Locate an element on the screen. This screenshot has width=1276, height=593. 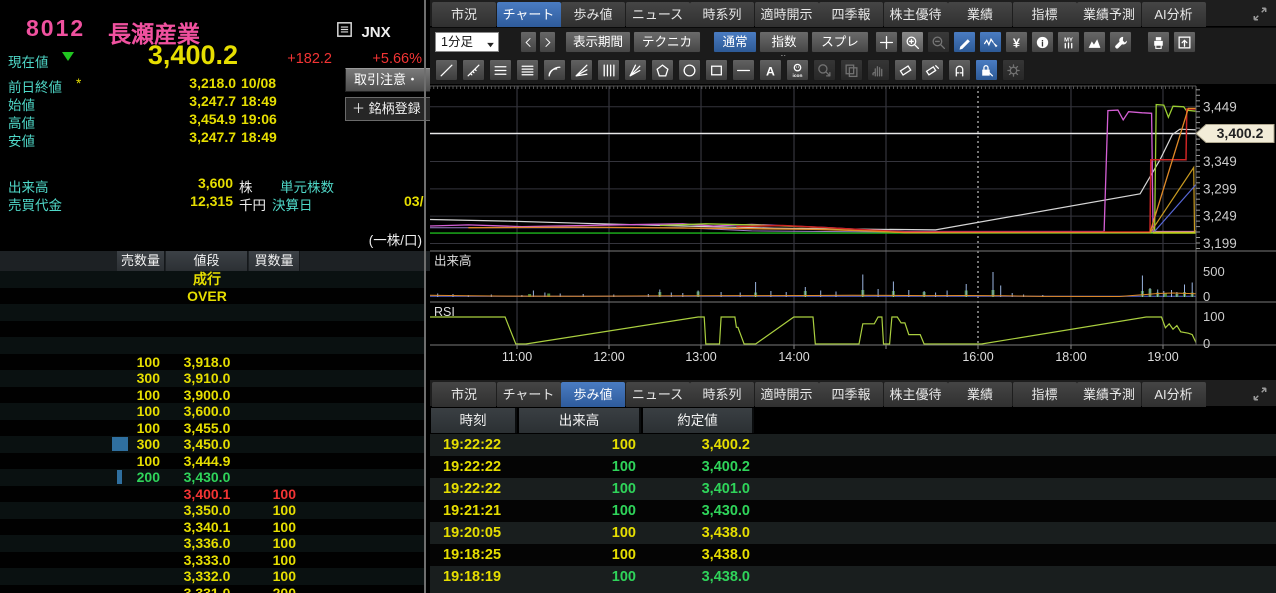
order-book-row: 3,332.0 100 is located at coordinates (212, 576).